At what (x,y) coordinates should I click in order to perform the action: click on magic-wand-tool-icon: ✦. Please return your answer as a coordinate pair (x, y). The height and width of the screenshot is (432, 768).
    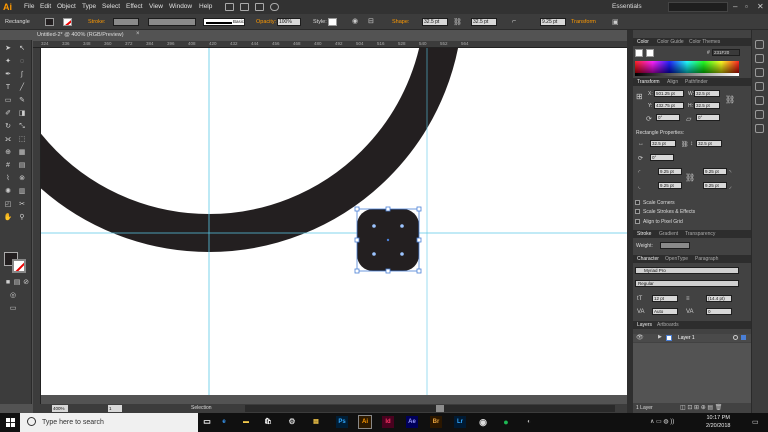
    Looking at the image, I should click on (8, 61).